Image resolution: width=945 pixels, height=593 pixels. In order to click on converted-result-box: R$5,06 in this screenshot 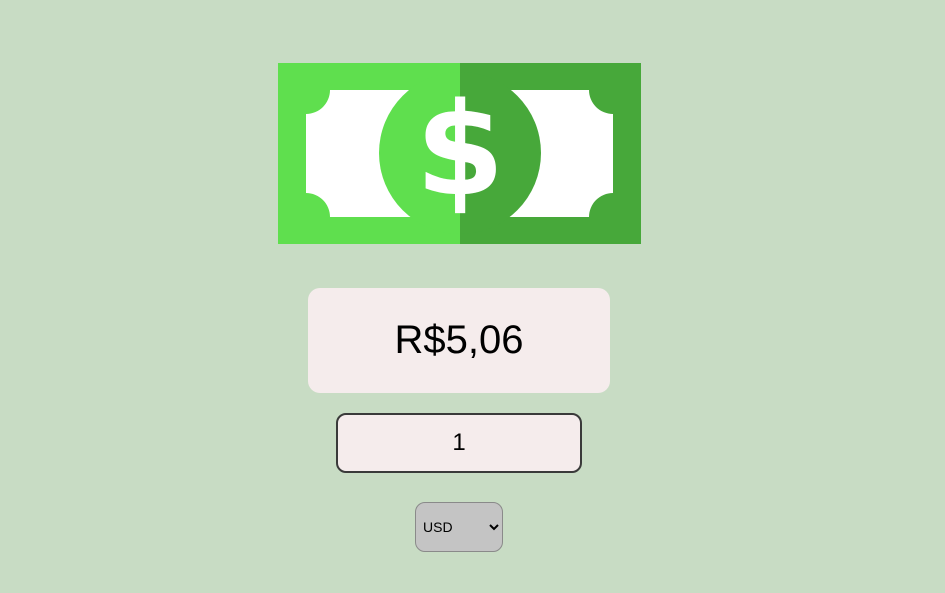, I will do `click(459, 340)`.